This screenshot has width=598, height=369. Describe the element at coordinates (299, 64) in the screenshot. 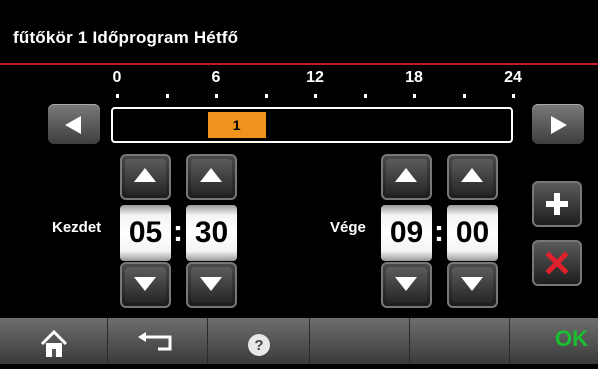

I see `title-divider` at that location.